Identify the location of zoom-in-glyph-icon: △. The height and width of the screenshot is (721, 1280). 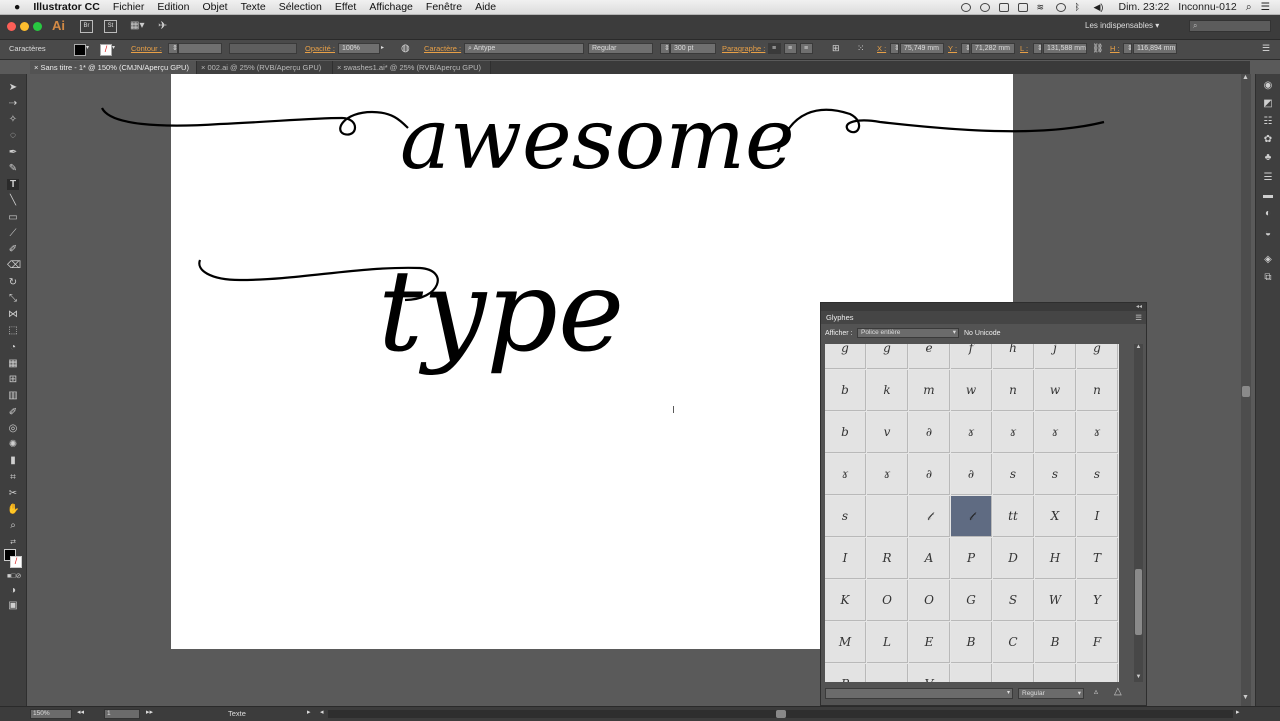
(1118, 691).